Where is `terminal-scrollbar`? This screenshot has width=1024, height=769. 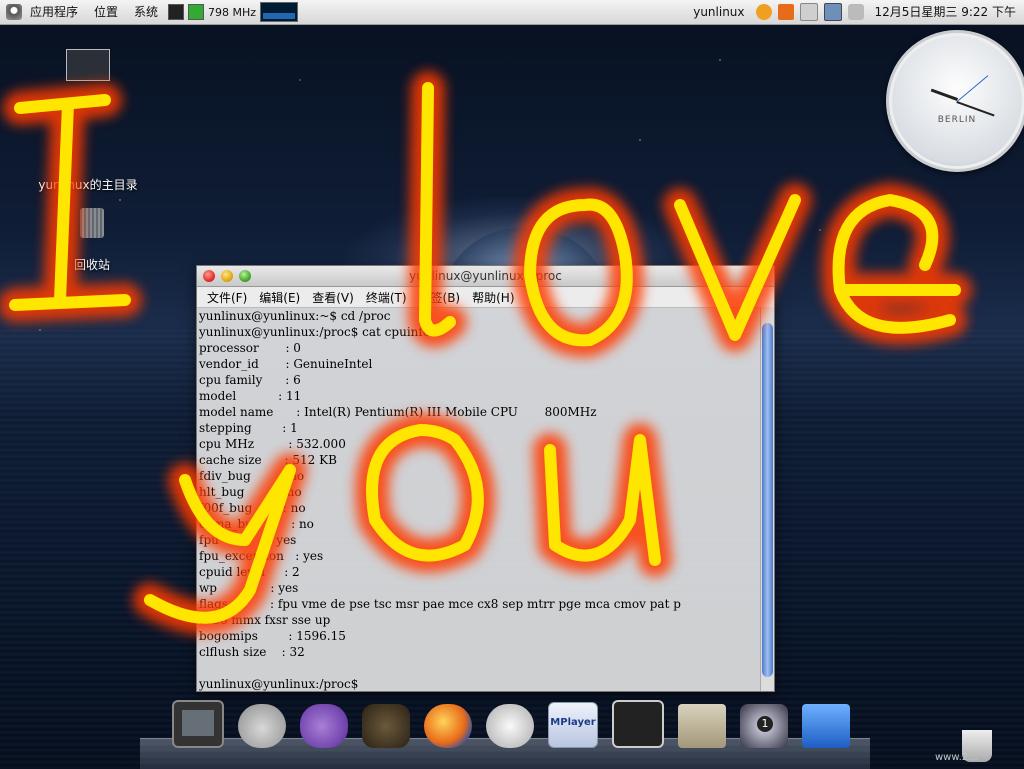
terminal-scrollbar is located at coordinates (767, 499).